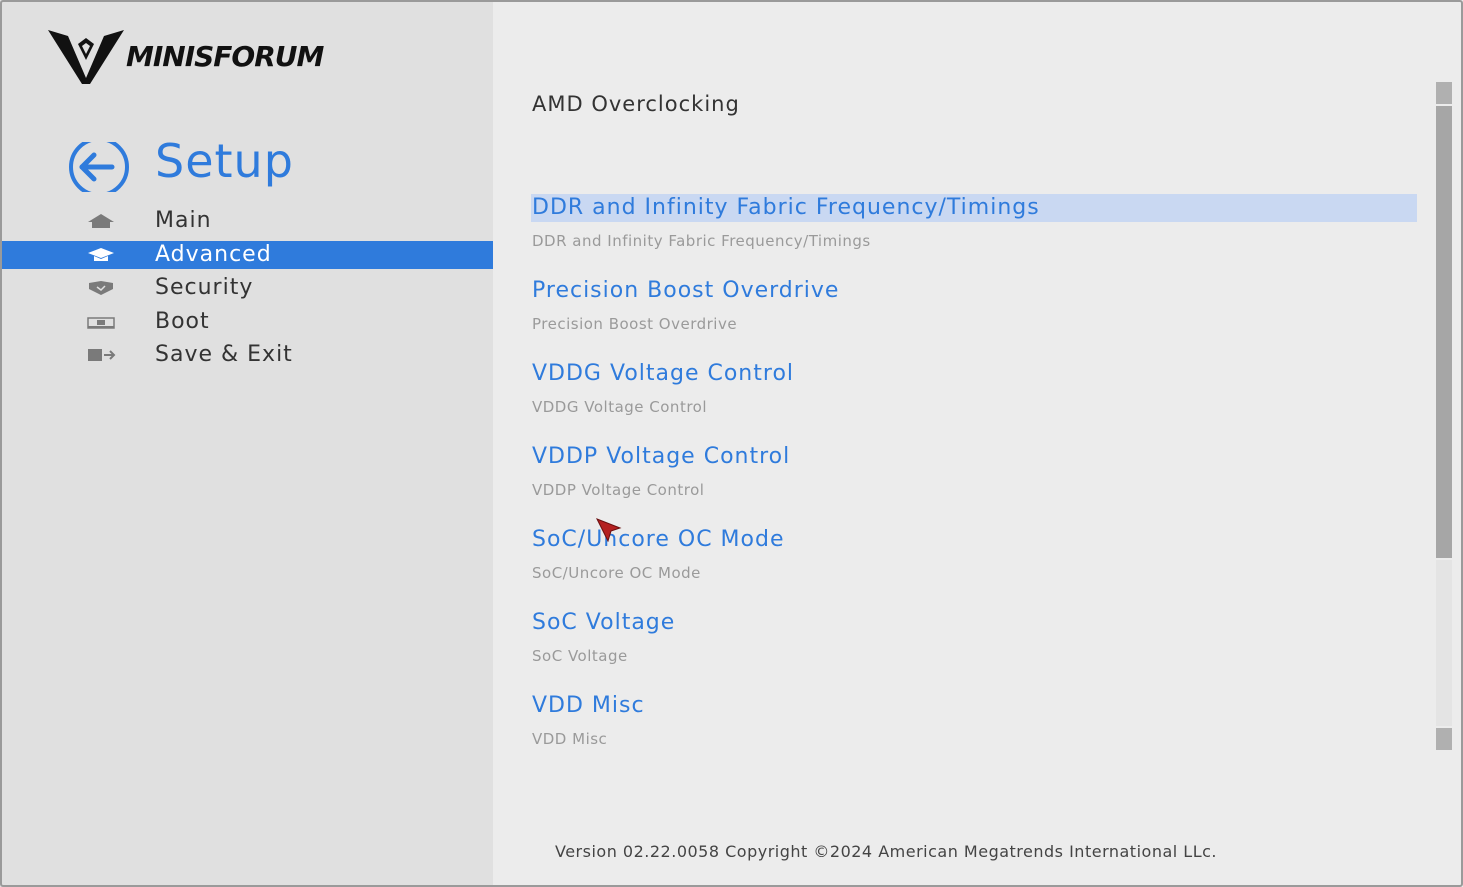 The height and width of the screenshot is (887, 1463). Describe the element at coordinates (183, 220) in the screenshot. I see `sidebar-item-label: Main` at that location.